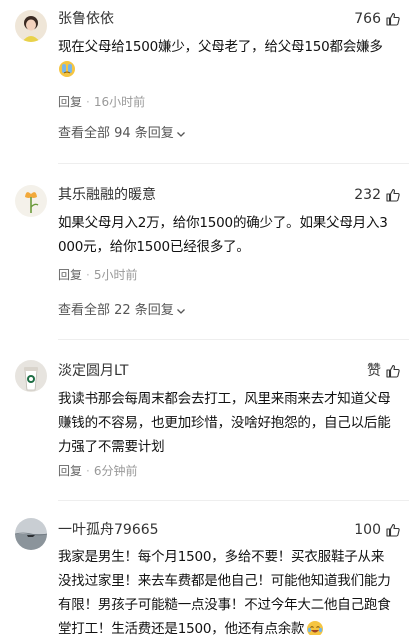  Describe the element at coordinates (374, 371) in the screenshot. I see `like-count: 赞` at that location.